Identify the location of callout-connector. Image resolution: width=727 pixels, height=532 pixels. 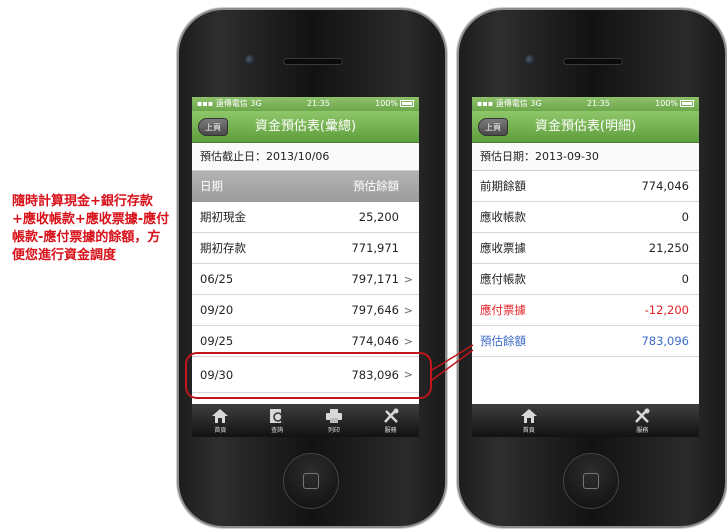
(452, 362).